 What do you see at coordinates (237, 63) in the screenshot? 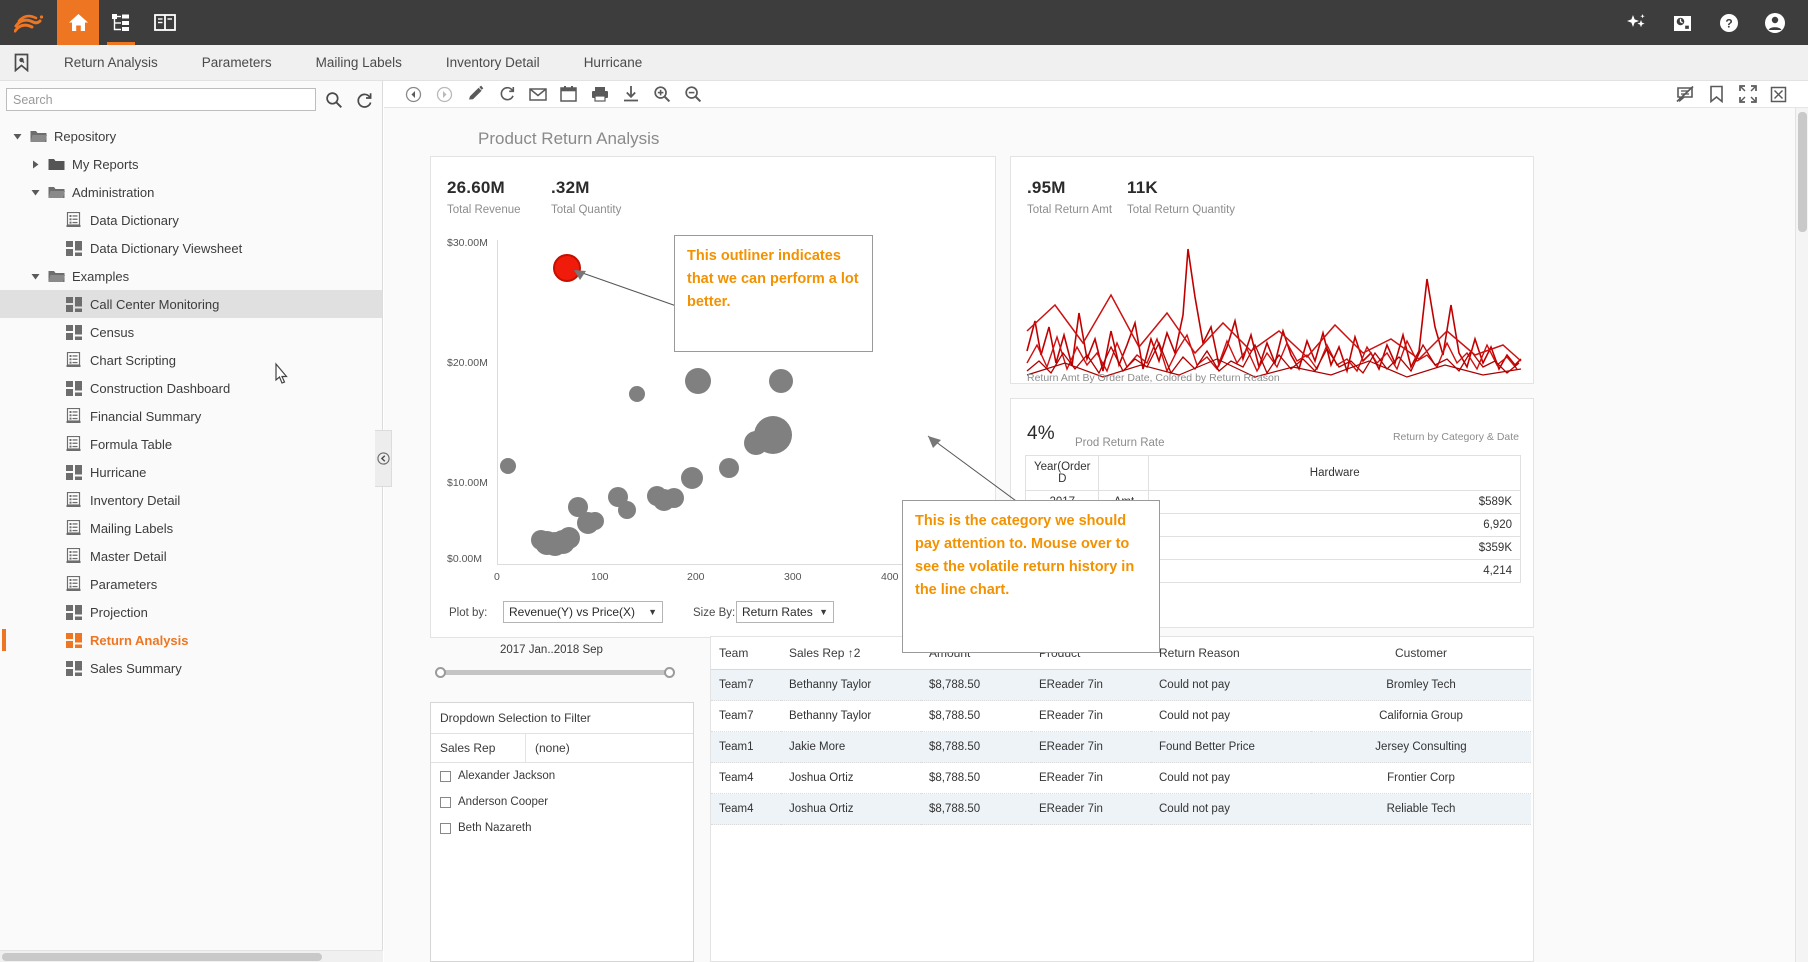
I see `tab-parameters: Parameters` at bounding box center [237, 63].